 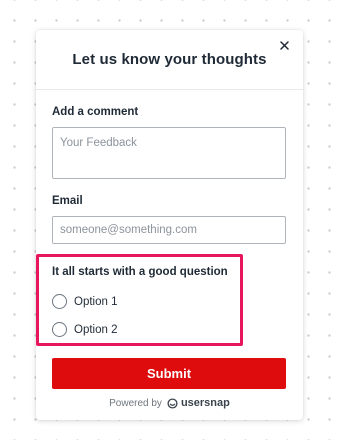 I want to click on powered-by-footer: Powered by usersnap, so click(x=169, y=403).